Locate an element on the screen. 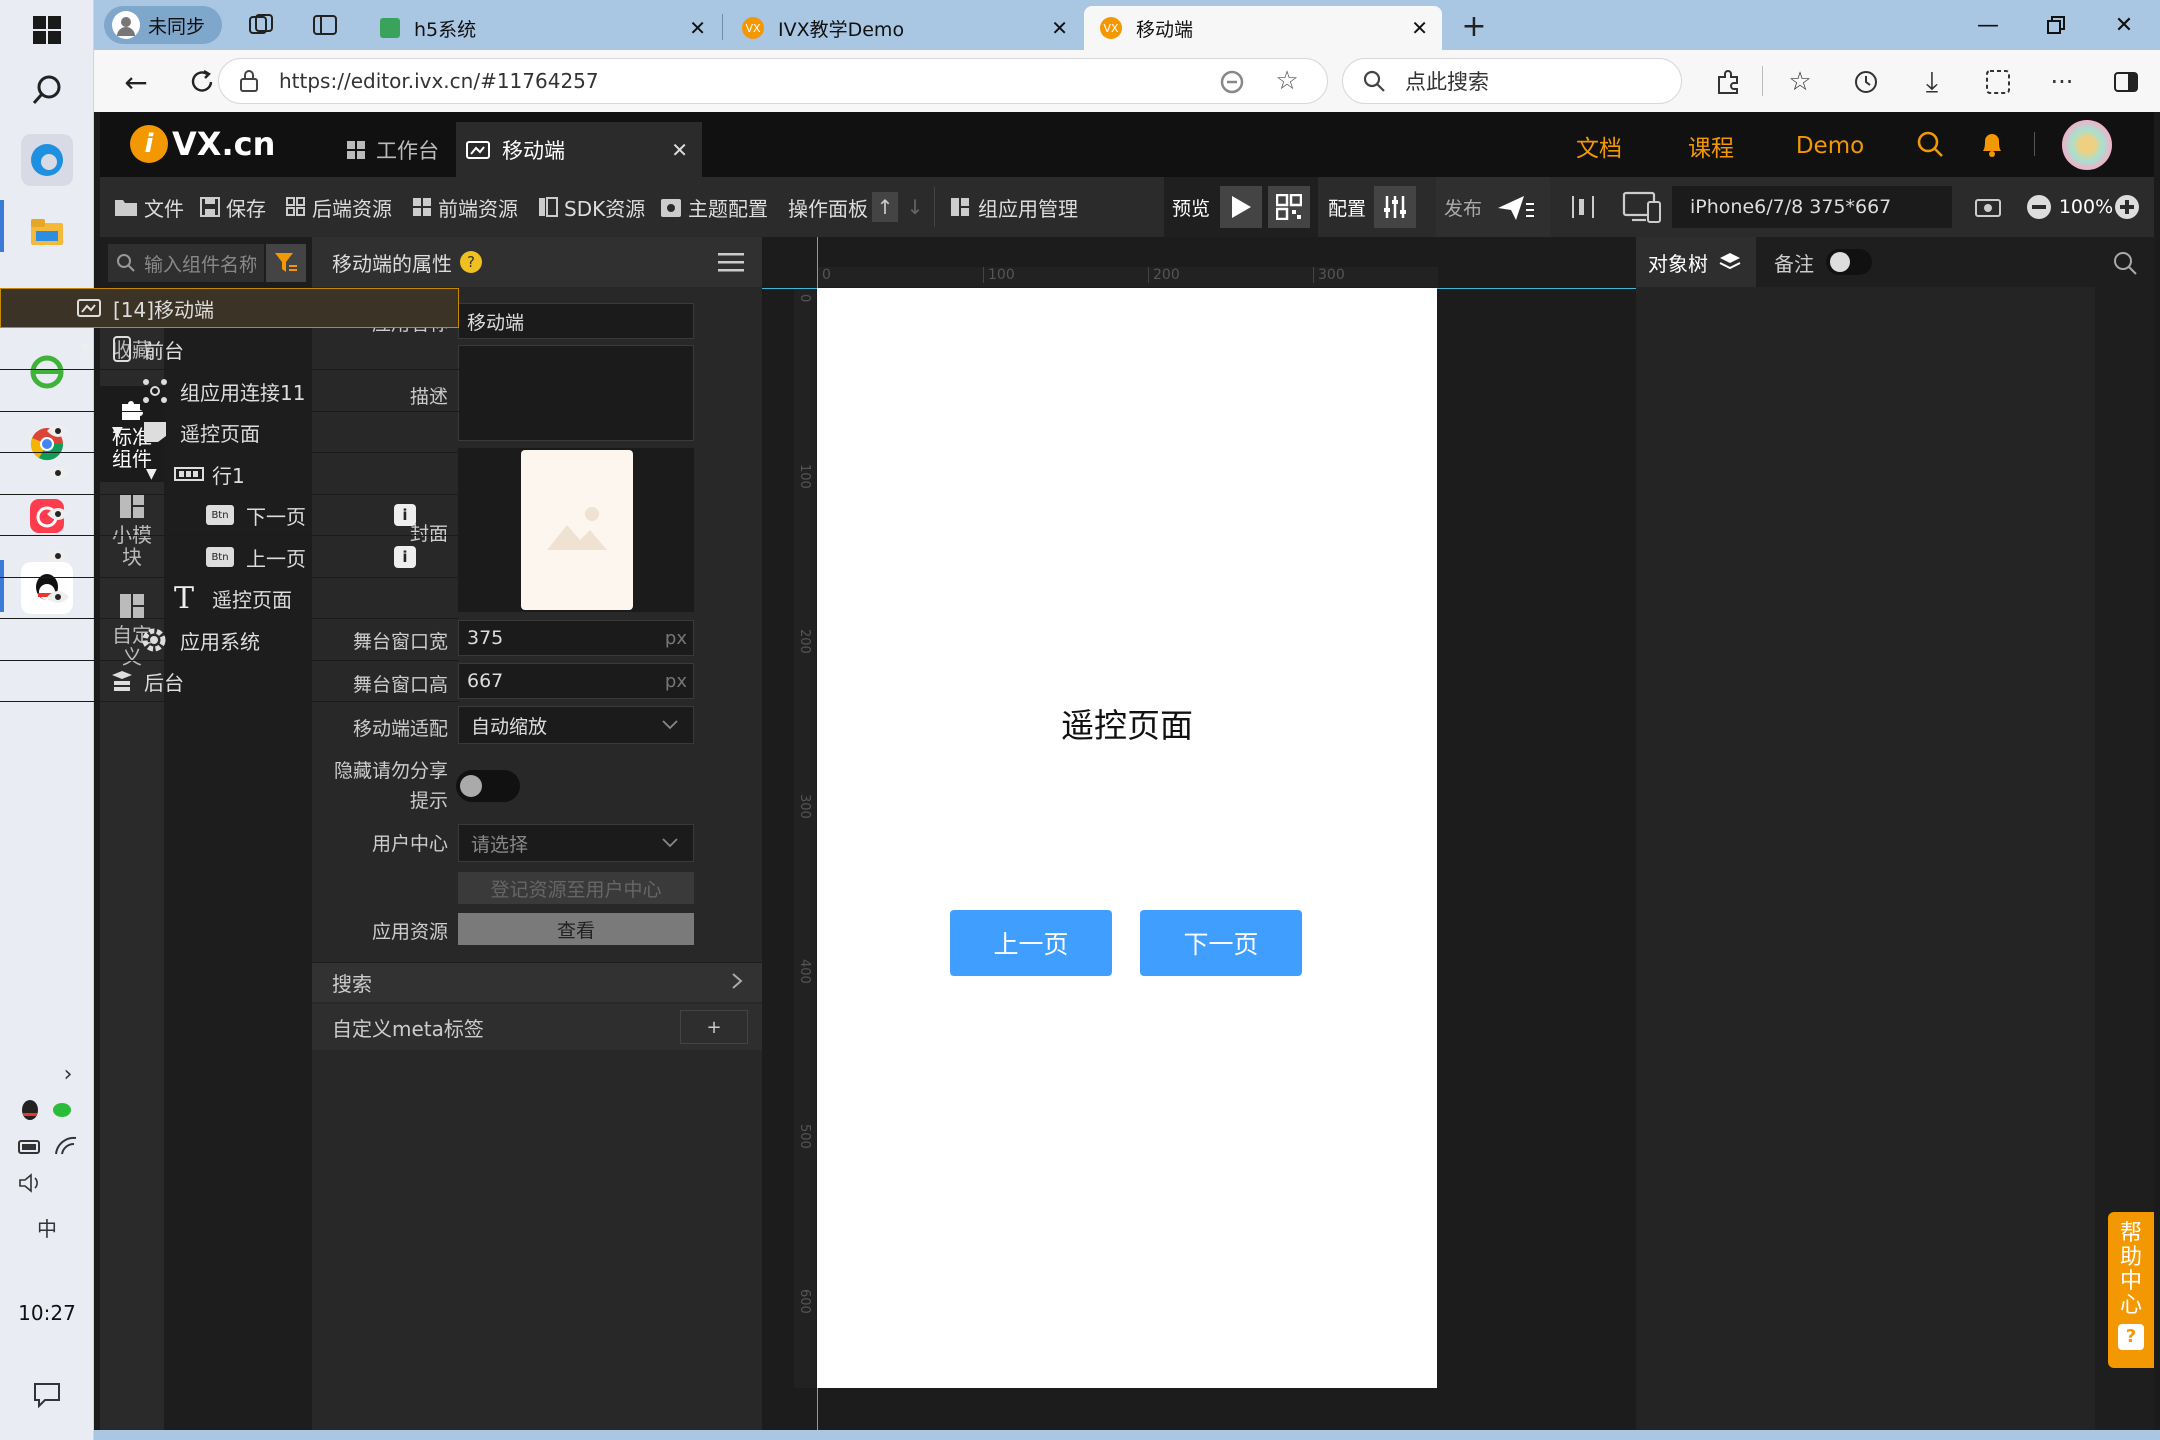 The height and width of the screenshot is (1440, 2160). tree-node-row1: ▼ 行1 is located at coordinates (229, 474).